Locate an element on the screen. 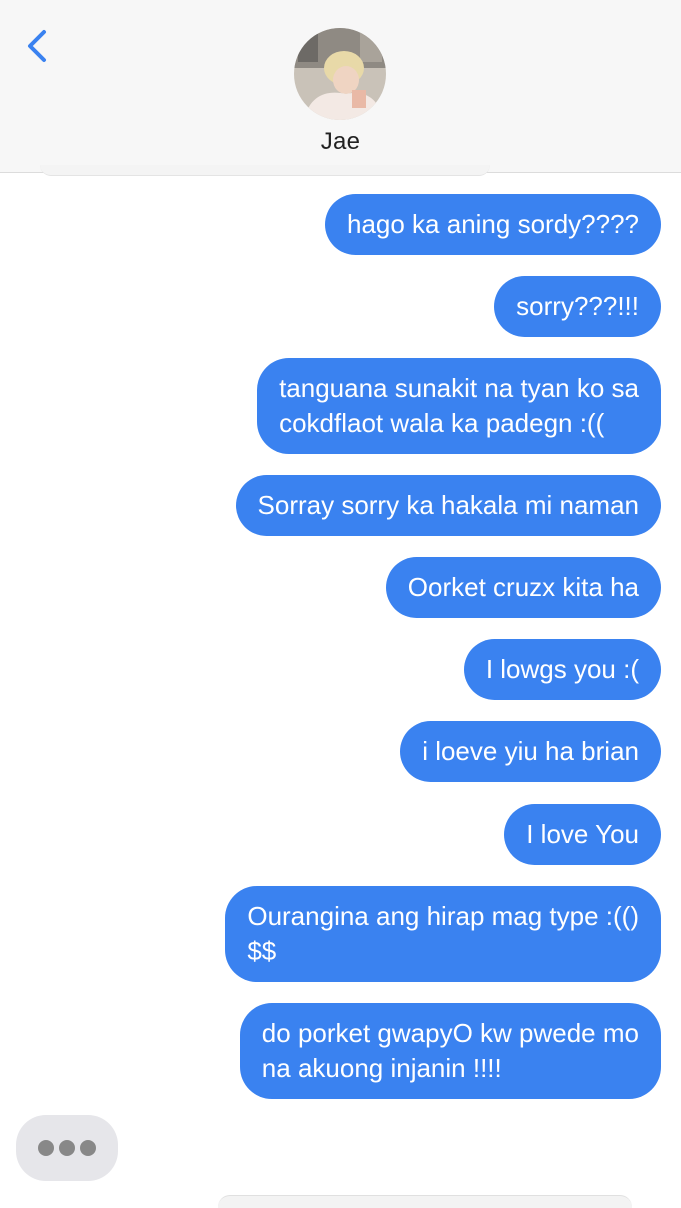  chevron-left-icon is located at coordinates (37, 46).